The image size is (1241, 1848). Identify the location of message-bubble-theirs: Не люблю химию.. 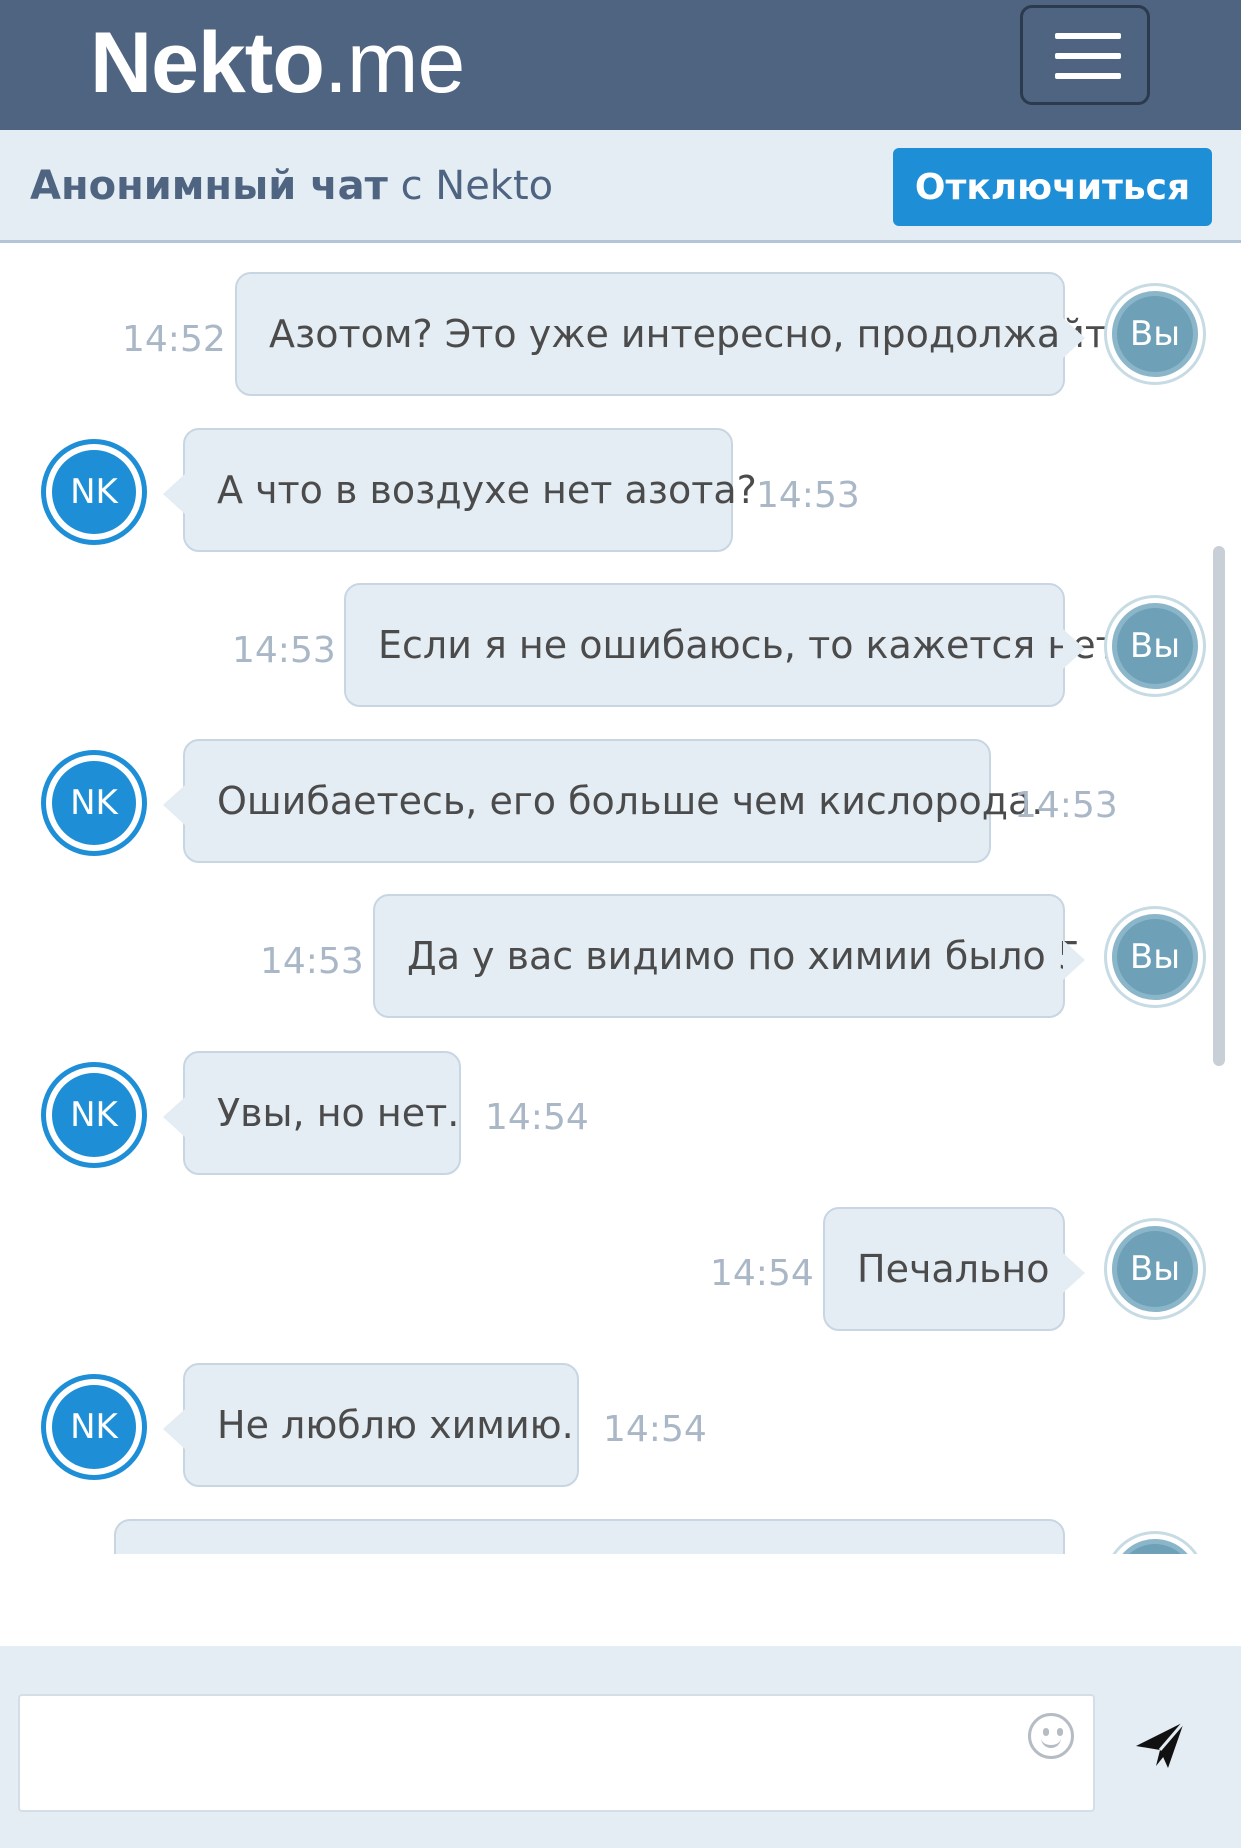
(371, 1425).